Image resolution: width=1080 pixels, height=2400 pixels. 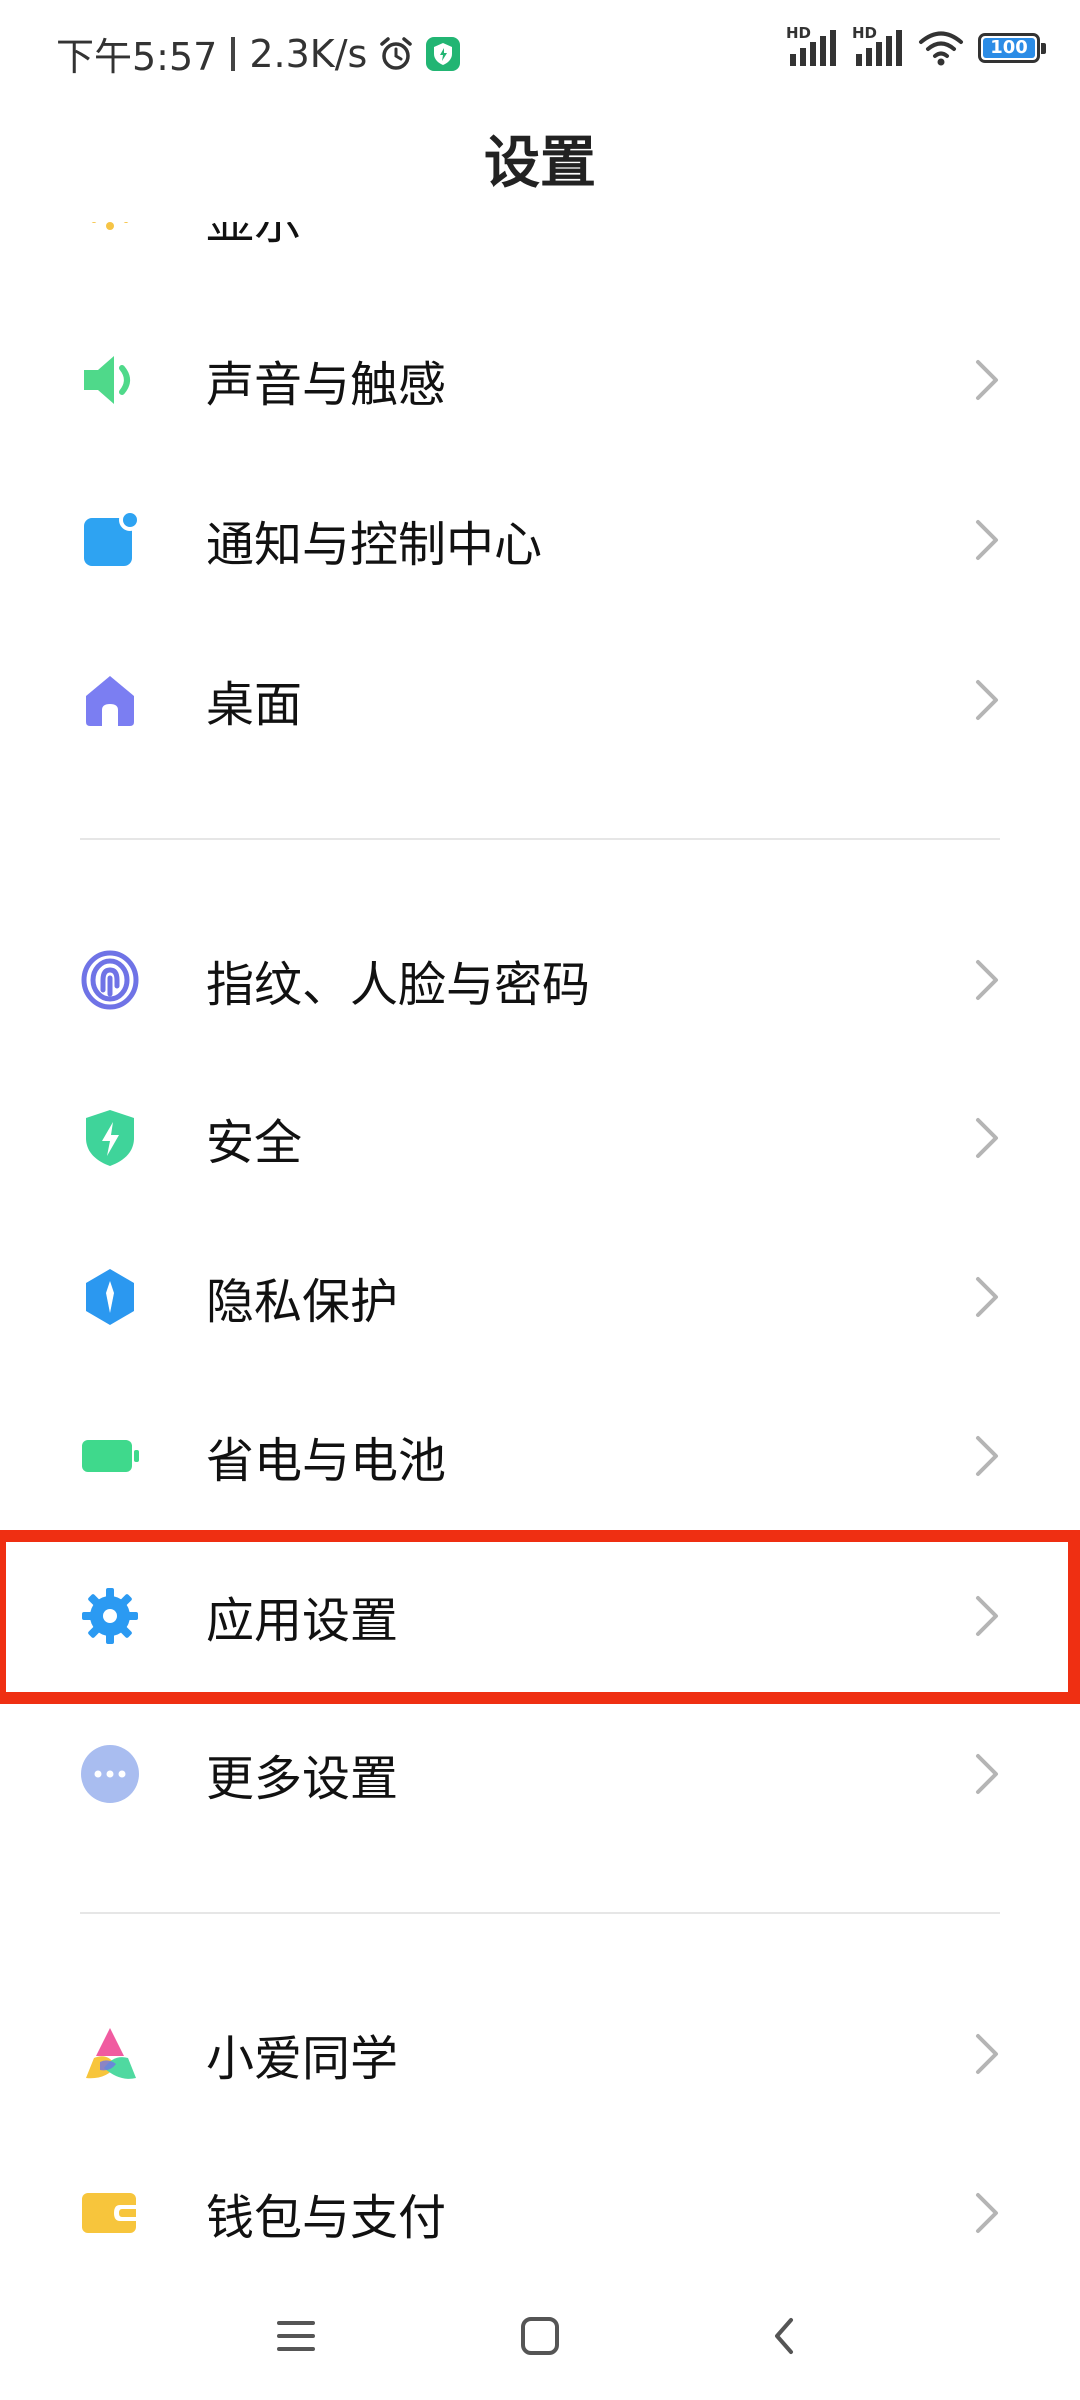 What do you see at coordinates (254, 236) in the screenshot?
I see `partial-item-label: 显示` at bounding box center [254, 236].